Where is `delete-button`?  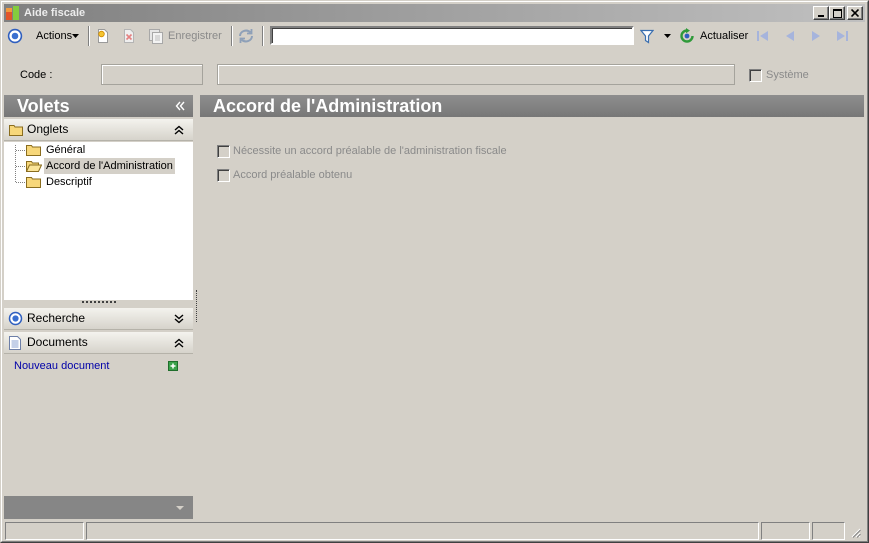
delete-button is located at coordinates (129, 36).